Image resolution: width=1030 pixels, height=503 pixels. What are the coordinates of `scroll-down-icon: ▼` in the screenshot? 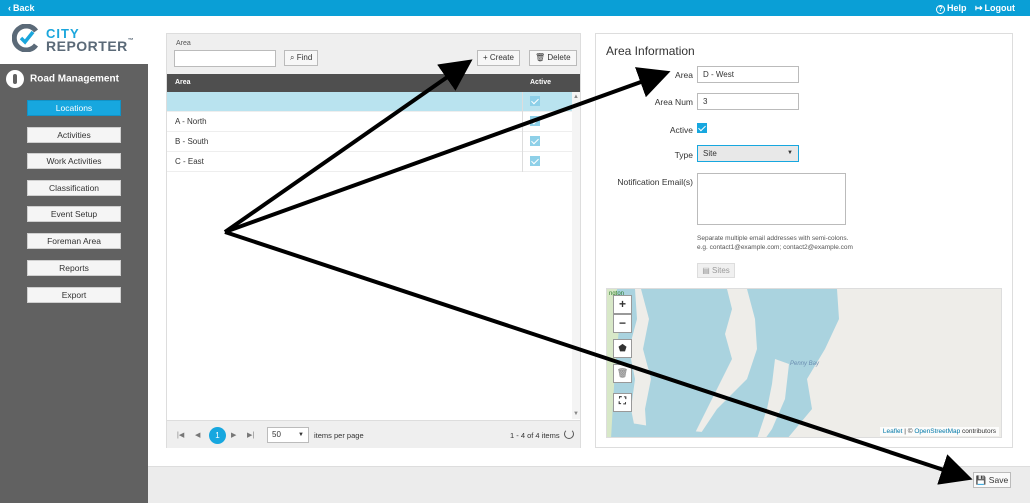 It's located at (576, 414).